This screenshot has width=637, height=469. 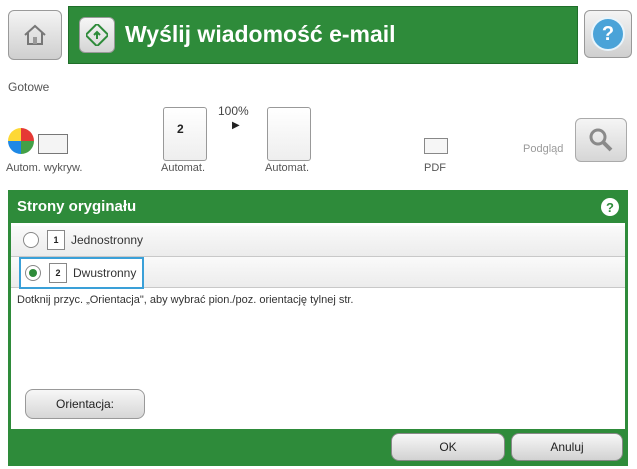 What do you see at coordinates (610, 207) in the screenshot?
I see `dialog-help-icon: ?` at bounding box center [610, 207].